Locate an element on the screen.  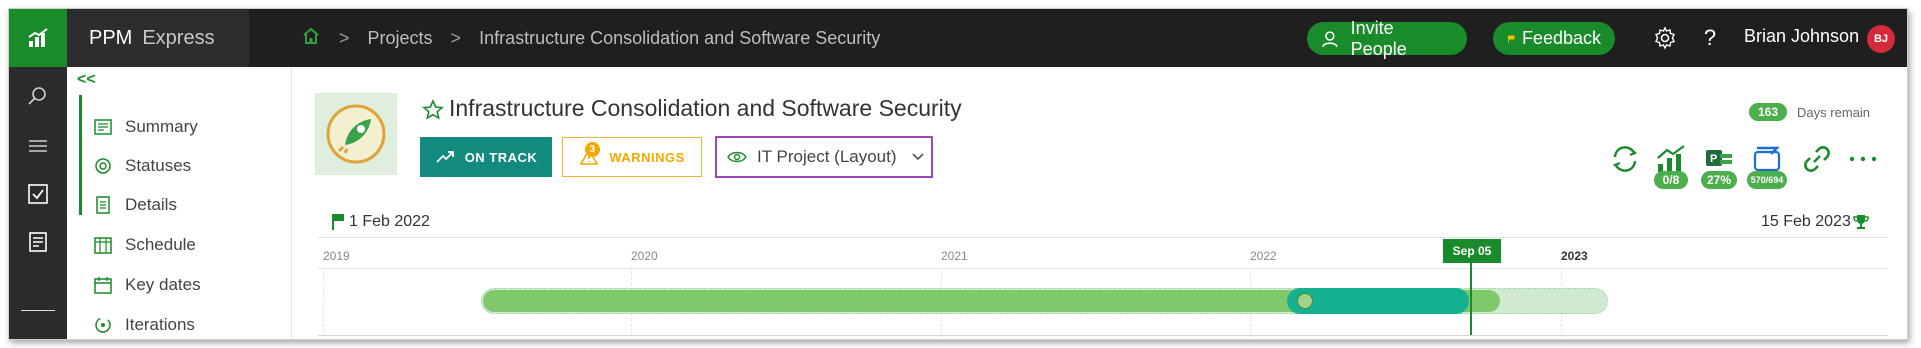
search-icon is located at coordinates (38, 96).